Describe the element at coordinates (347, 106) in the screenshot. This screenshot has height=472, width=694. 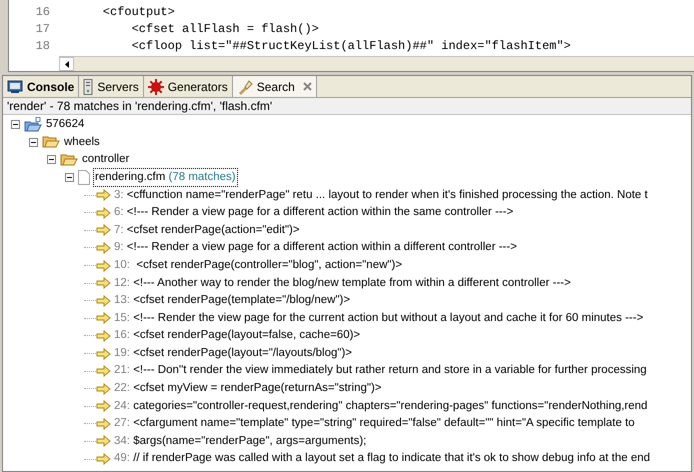
I see `search-summary: 'render' - 78 matches in 'rendering.cfm', 'flash.cfm'` at that location.